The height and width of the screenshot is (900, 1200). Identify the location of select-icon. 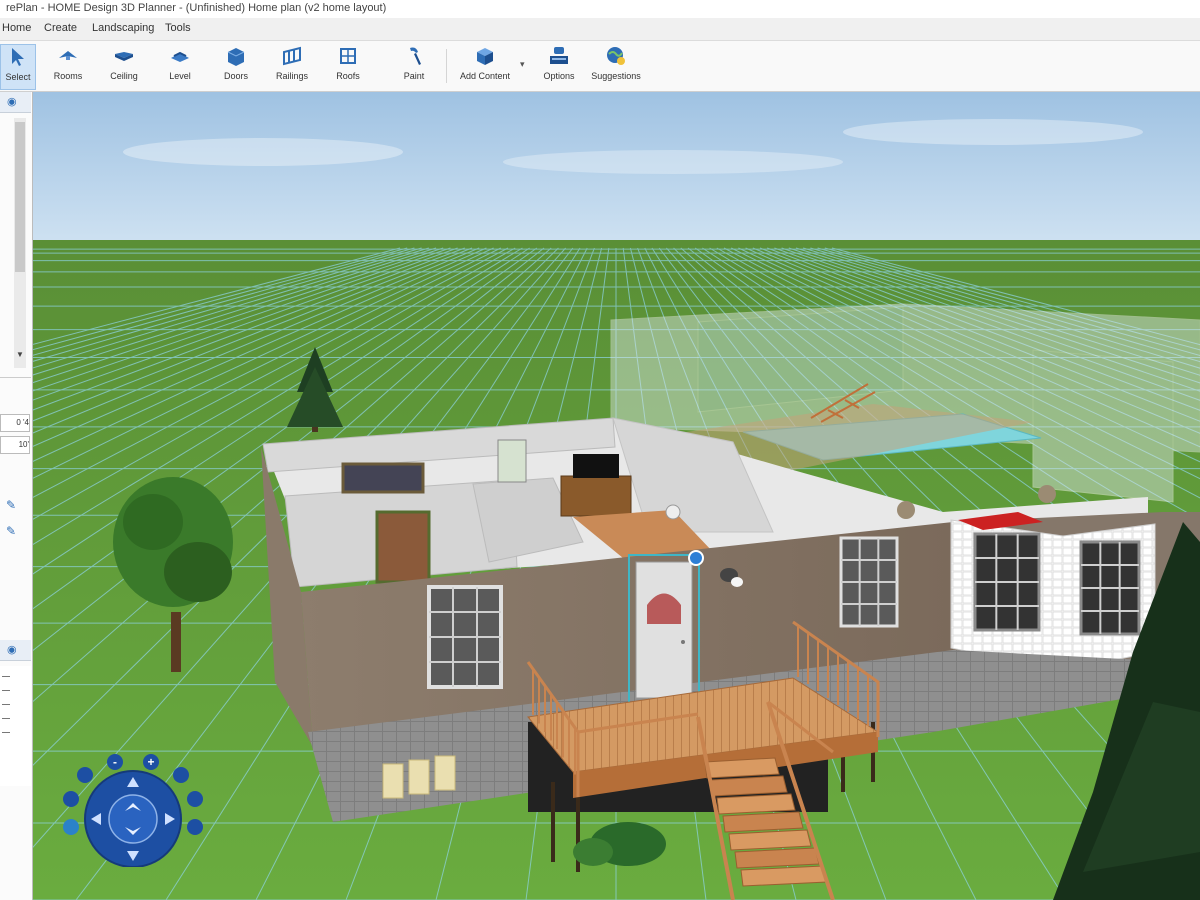
(18, 57).